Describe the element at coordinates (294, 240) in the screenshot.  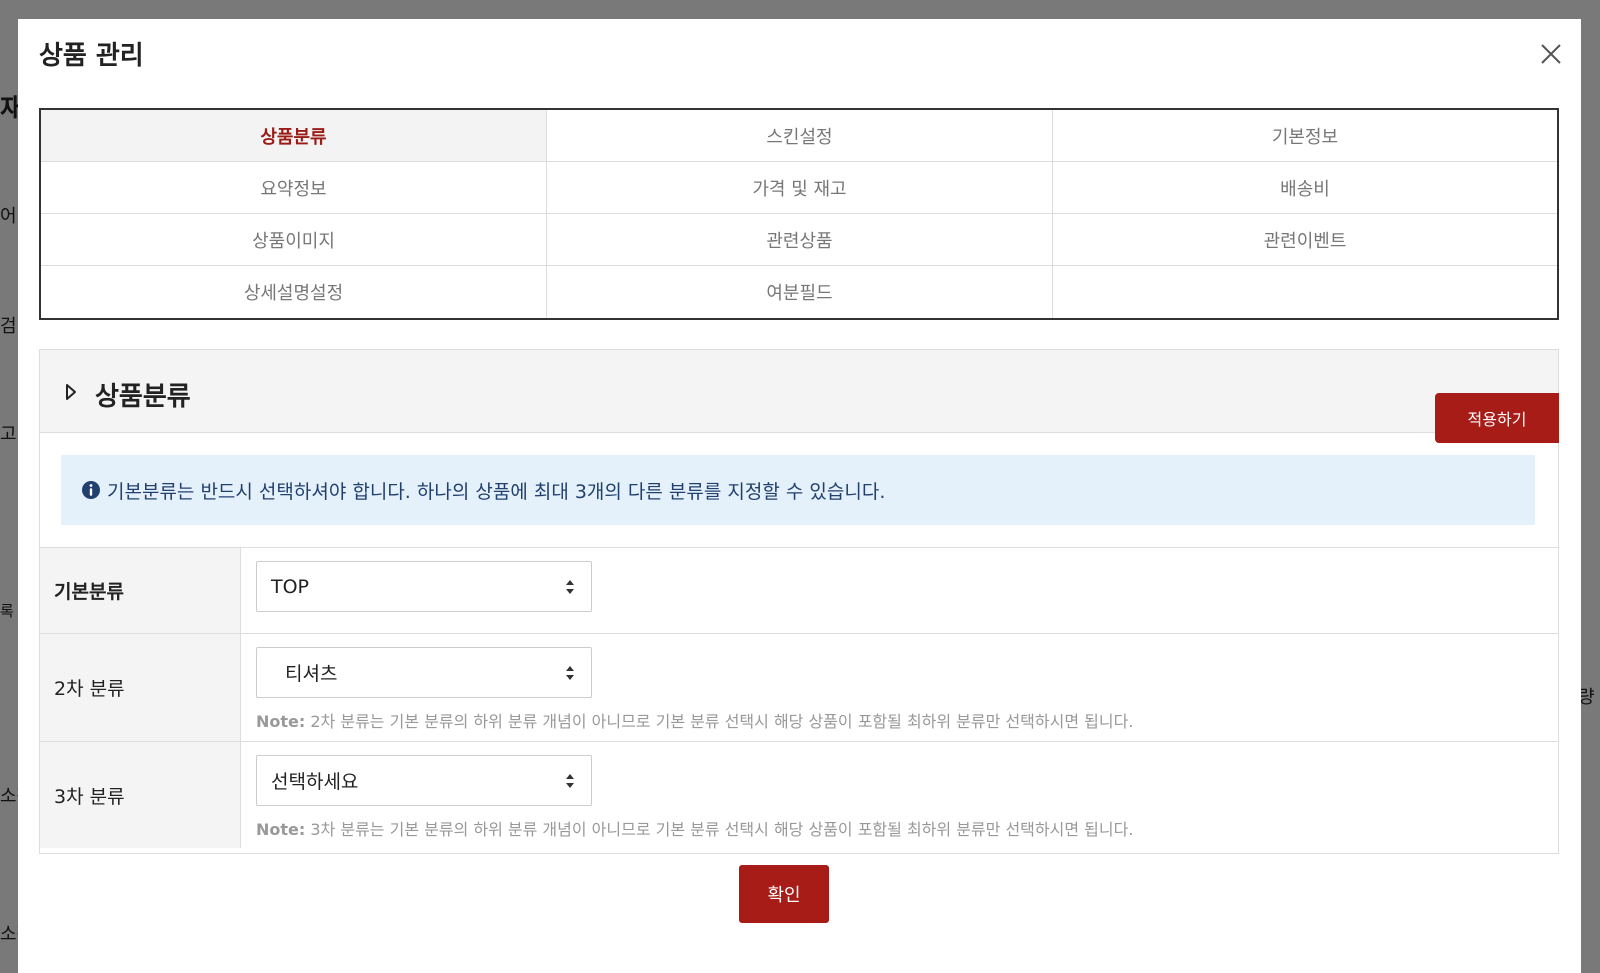
I see `tab-product-image: 상품이미지` at that location.